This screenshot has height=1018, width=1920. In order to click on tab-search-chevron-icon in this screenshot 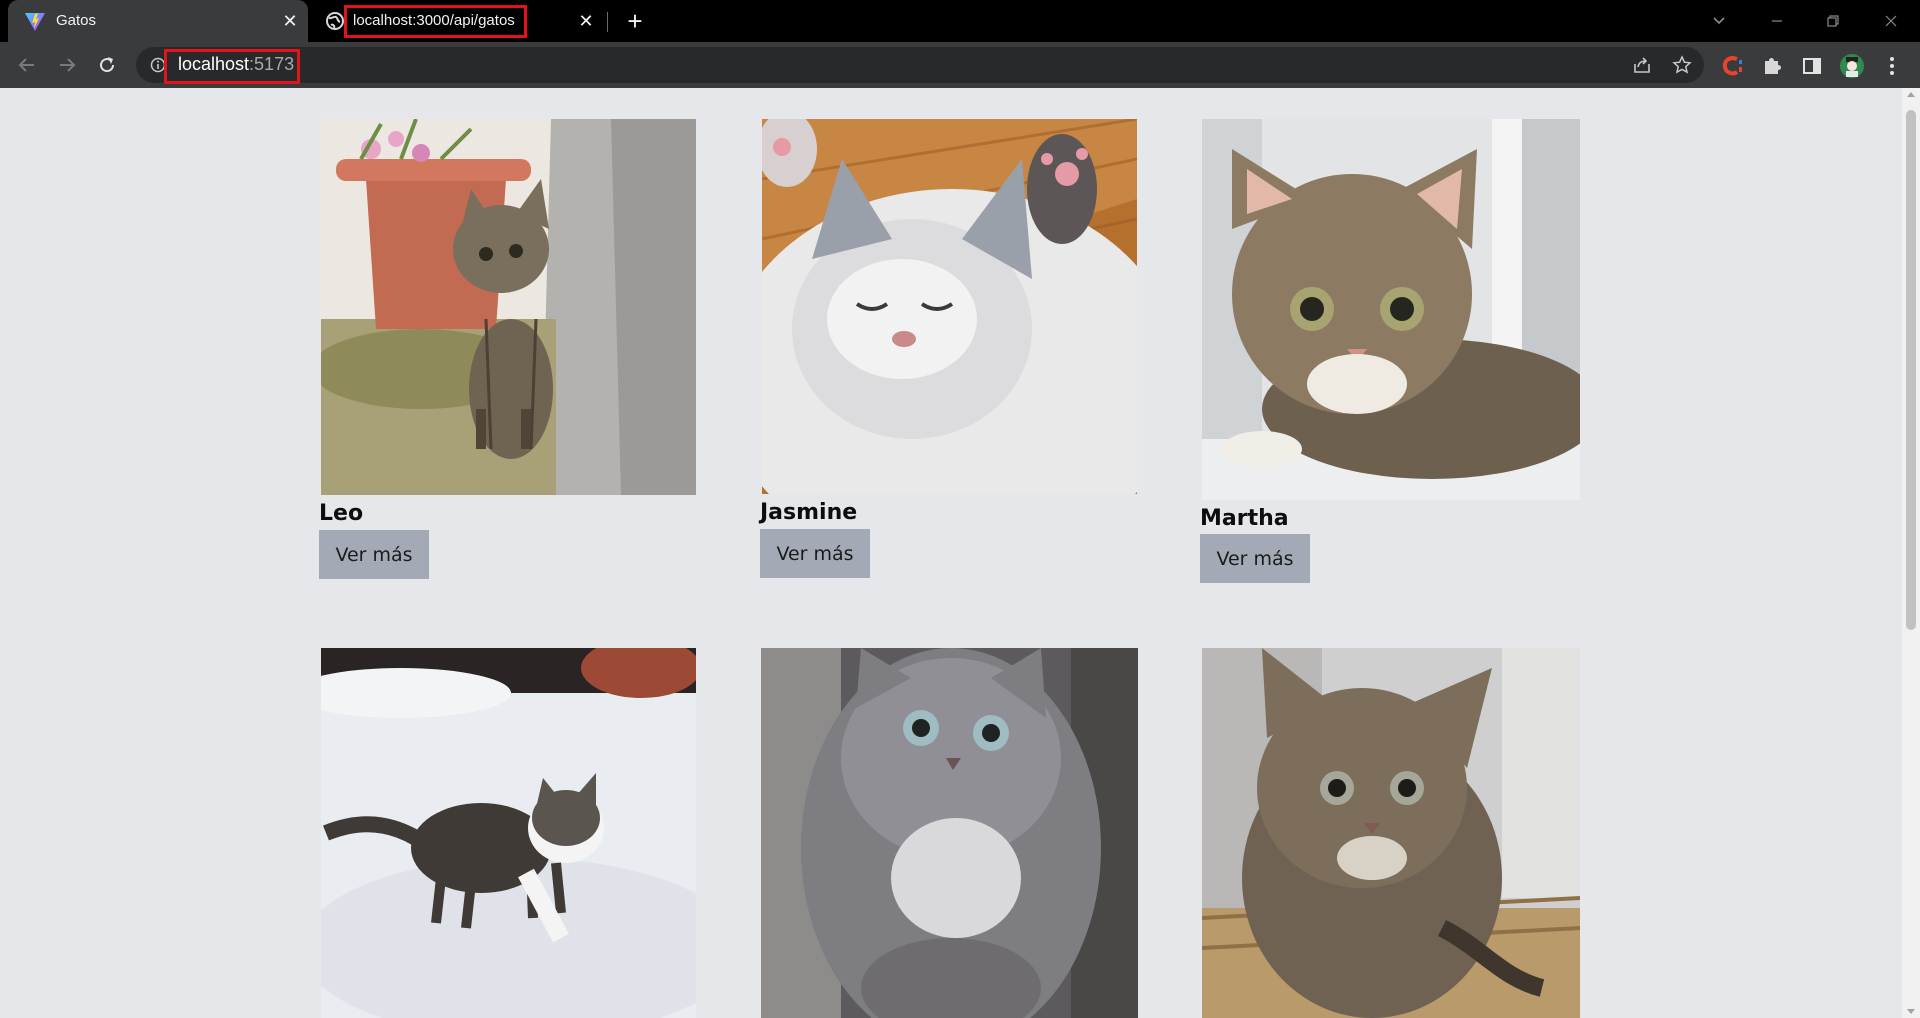, I will do `click(1719, 21)`.